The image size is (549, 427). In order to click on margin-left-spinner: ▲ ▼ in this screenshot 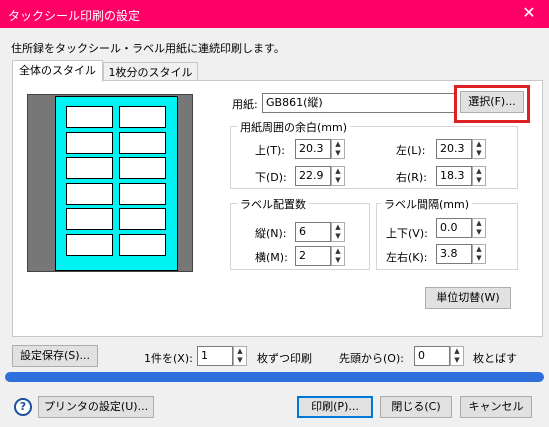, I will do `click(479, 149)`.